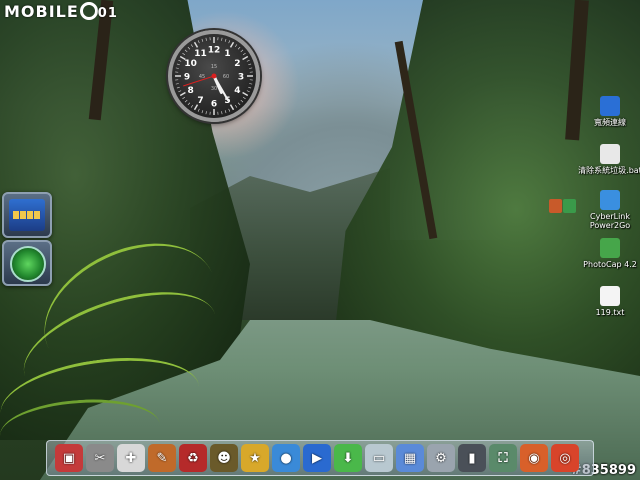  I want to click on clock-numeral: 3, so click(241, 78).